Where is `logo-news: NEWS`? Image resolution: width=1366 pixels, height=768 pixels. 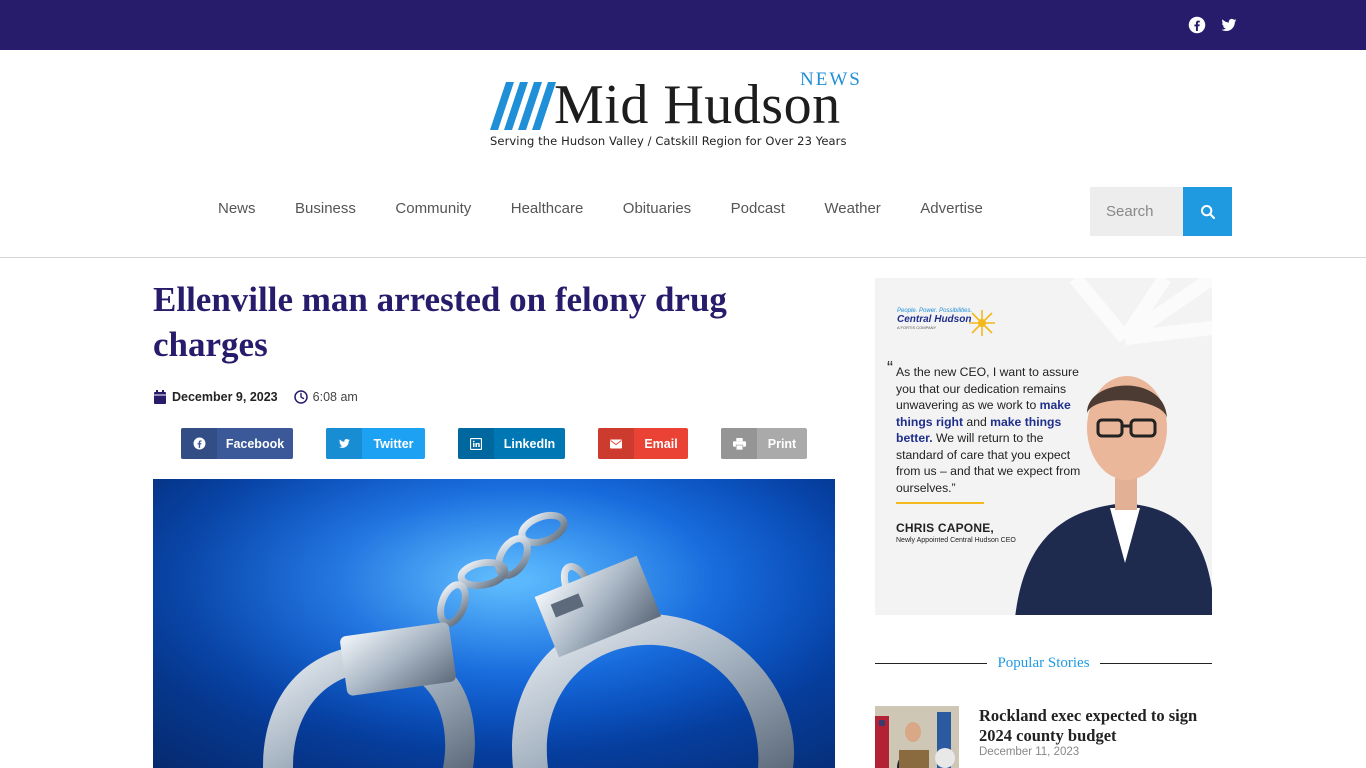
logo-news: NEWS is located at coordinates (831, 79).